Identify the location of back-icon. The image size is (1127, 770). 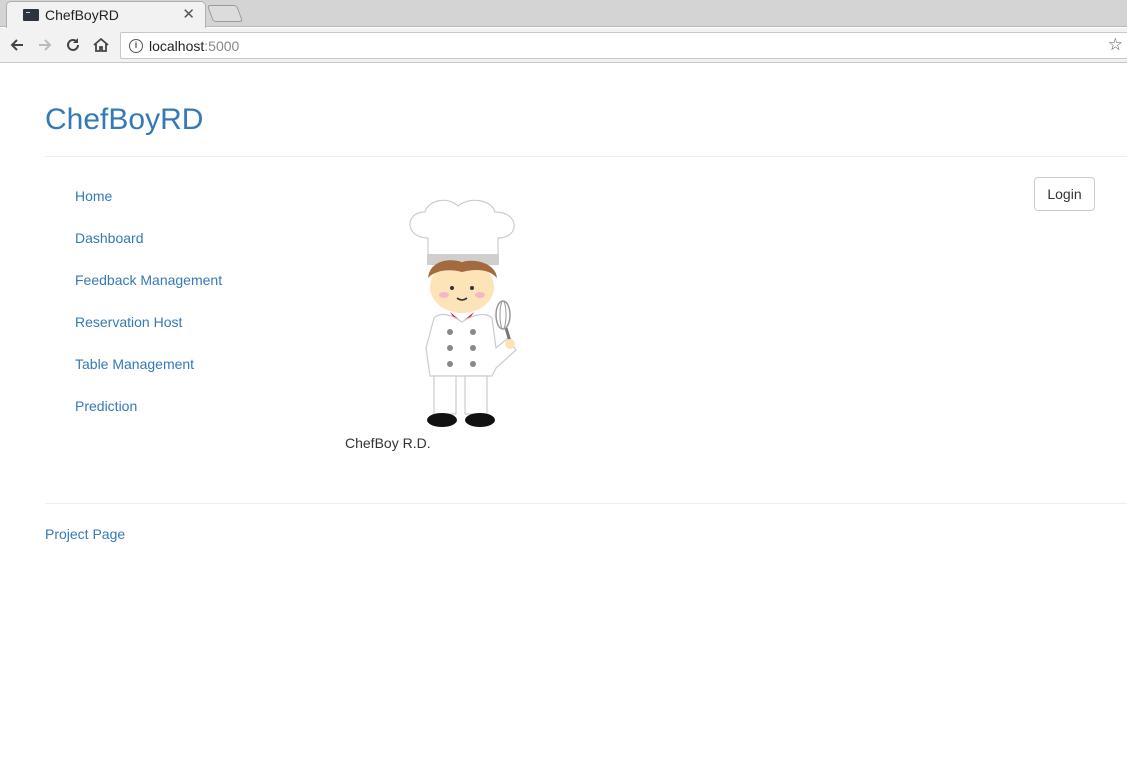
(17, 45).